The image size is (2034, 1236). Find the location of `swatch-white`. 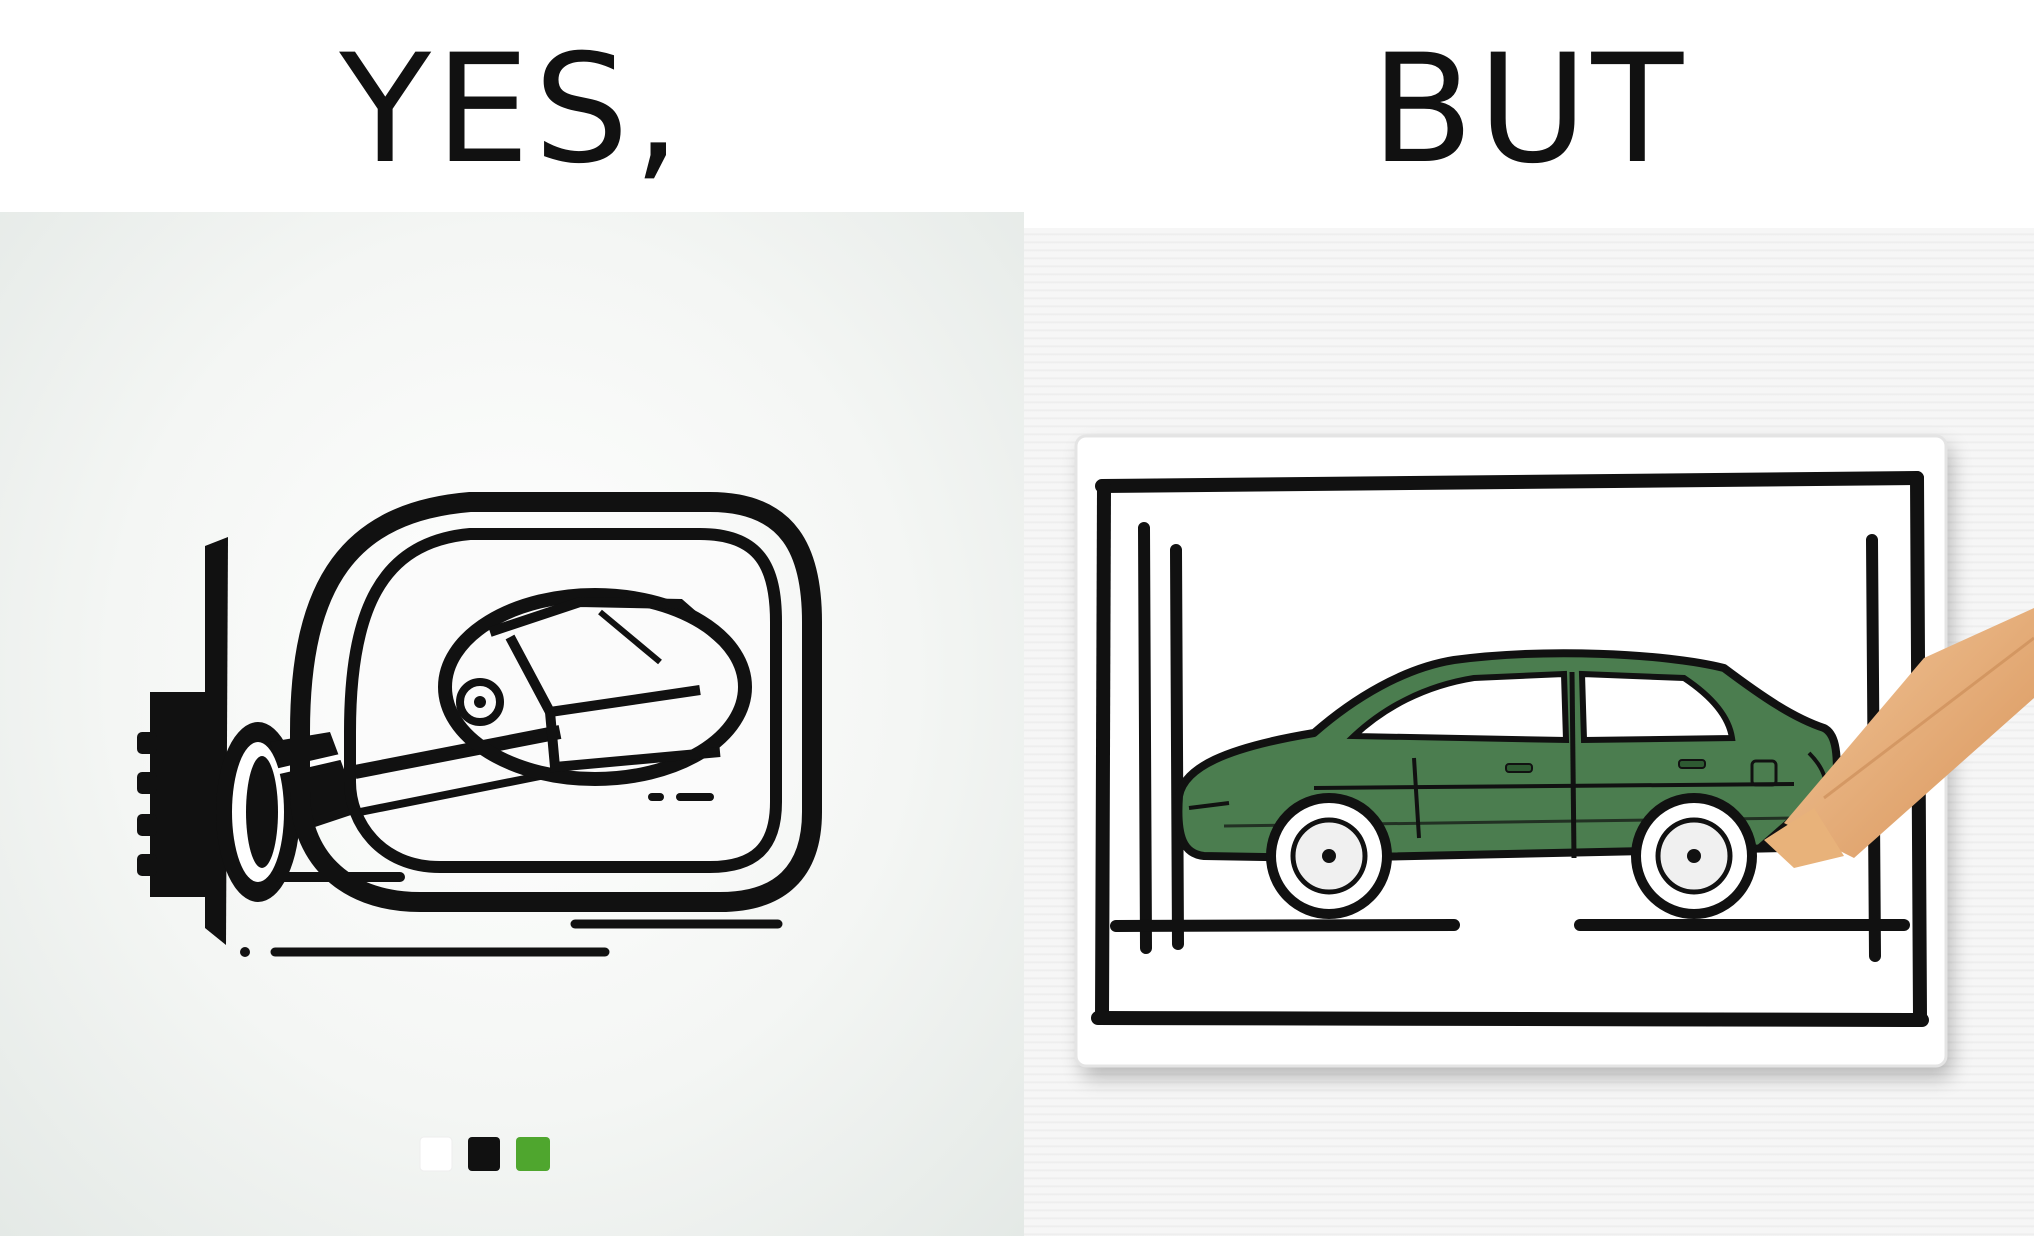

swatch-white is located at coordinates (436, 1154).